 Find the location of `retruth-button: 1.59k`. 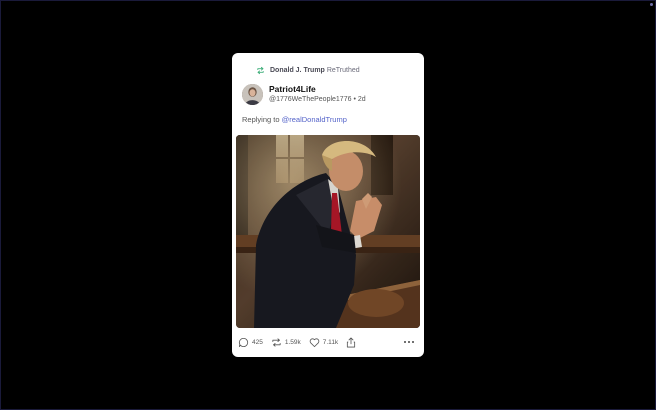

retruth-button: 1.59k is located at coordinates (286, 342).